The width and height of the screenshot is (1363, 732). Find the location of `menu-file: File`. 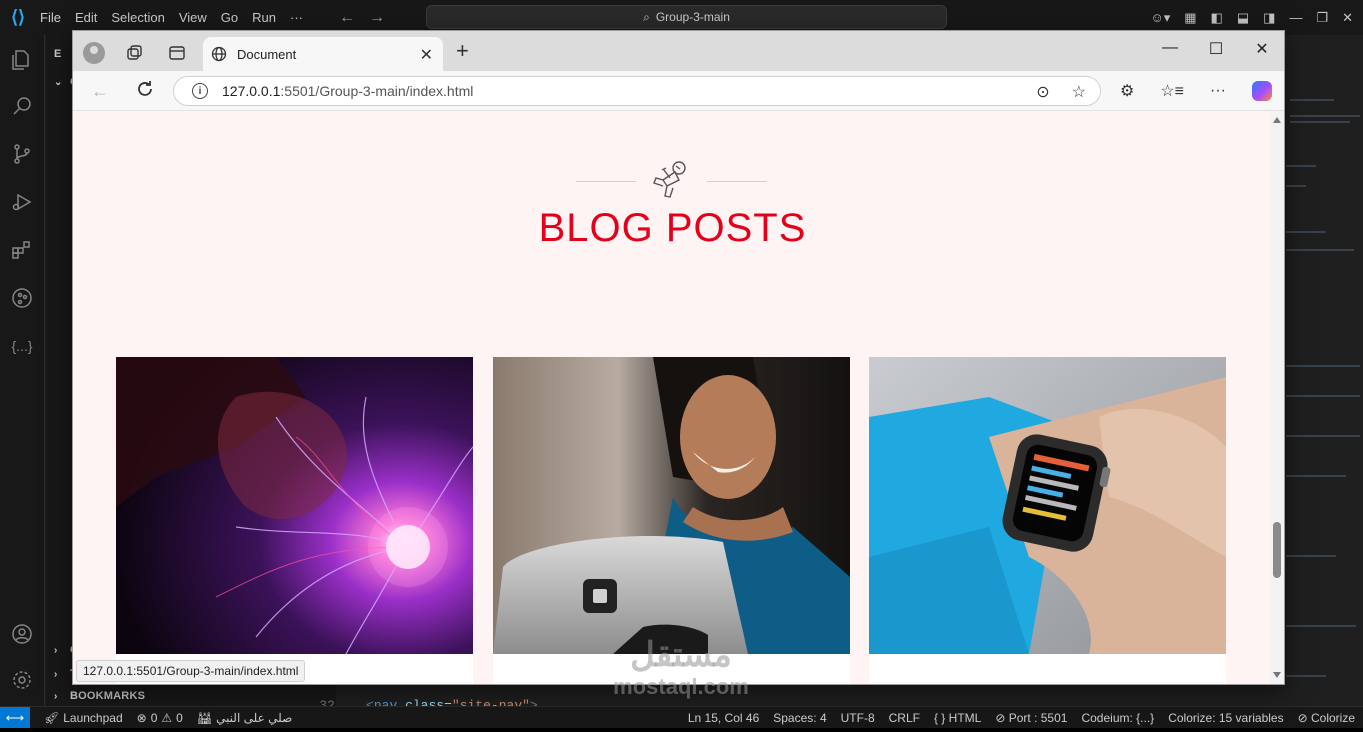

menu-file: File is located at coordinates (50, 17).